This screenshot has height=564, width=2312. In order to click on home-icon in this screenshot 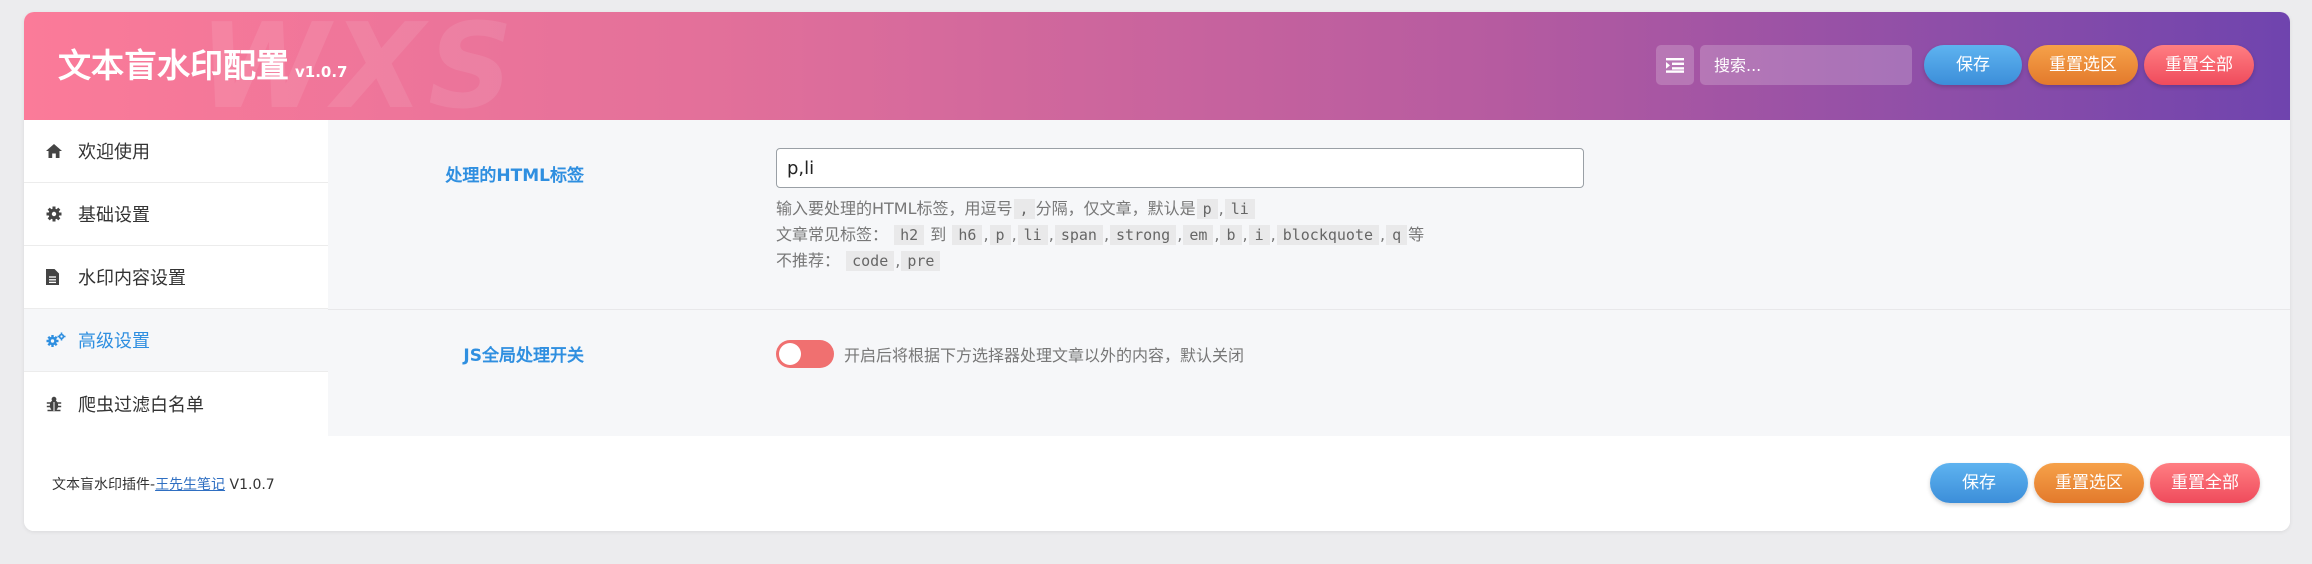, I will do `click(57, 151)`.